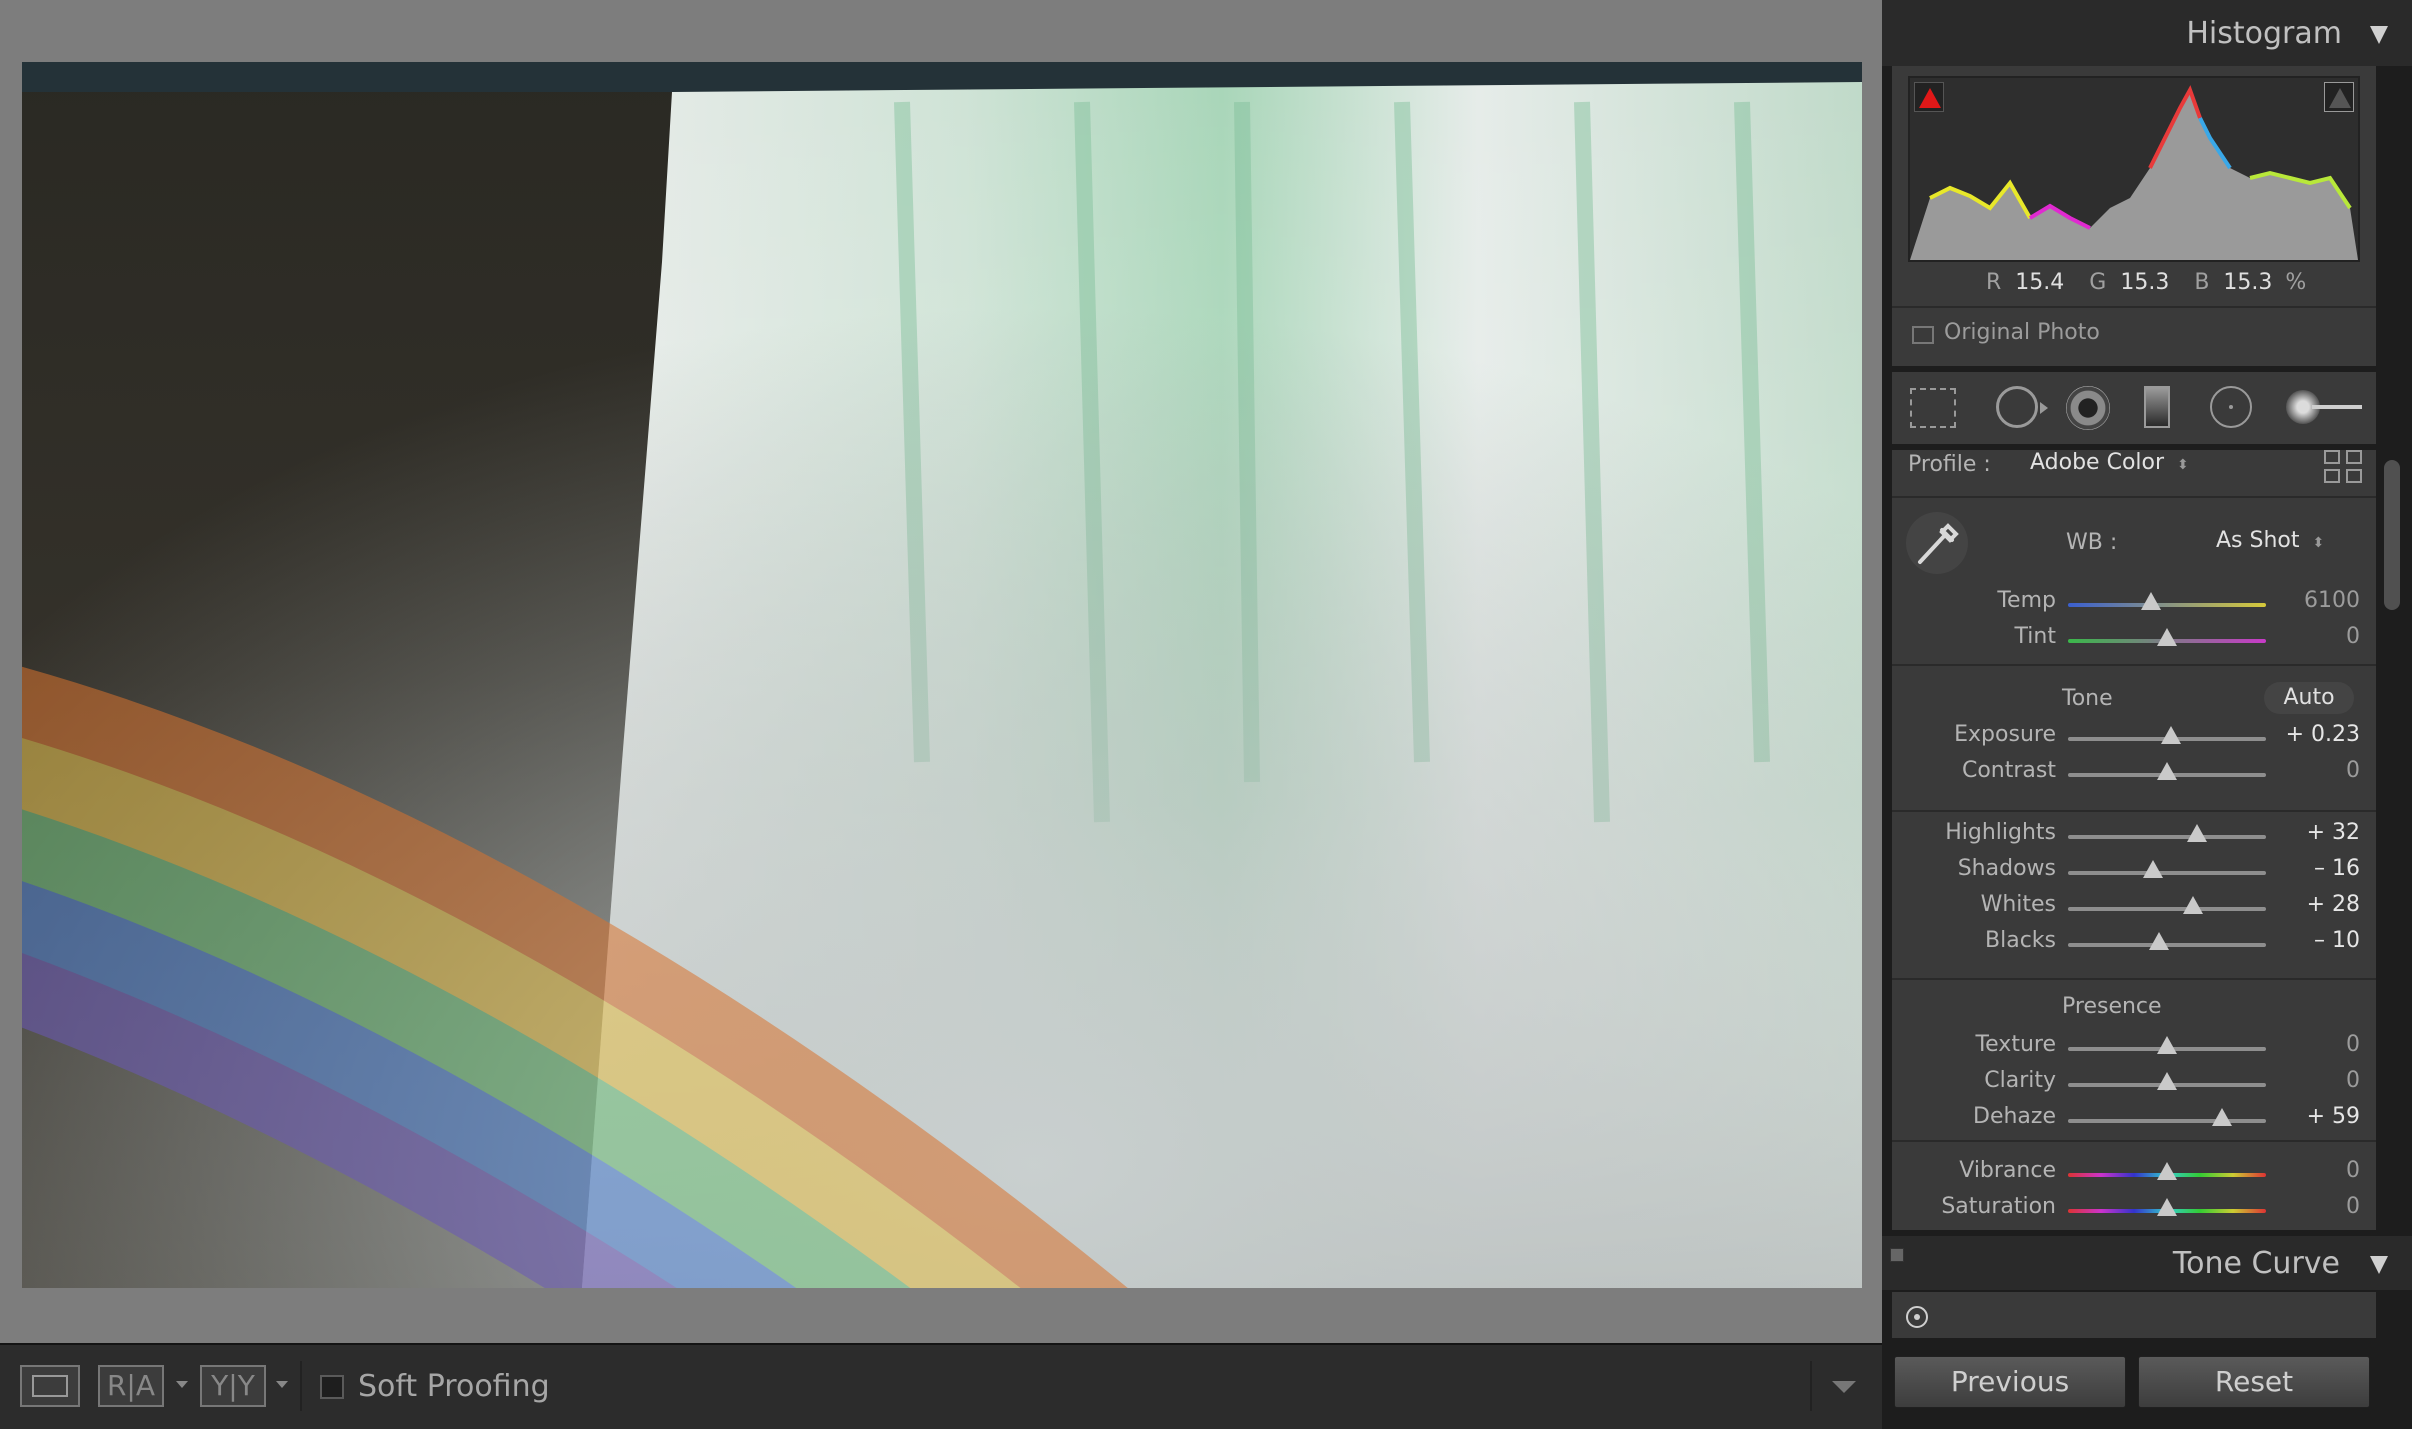 This screenshot has width=2412, height=1429. What do you see at coordinates (2134, 979) in the screenshot?
I see `presence-divider-top` at bounding box center [2134, 979].